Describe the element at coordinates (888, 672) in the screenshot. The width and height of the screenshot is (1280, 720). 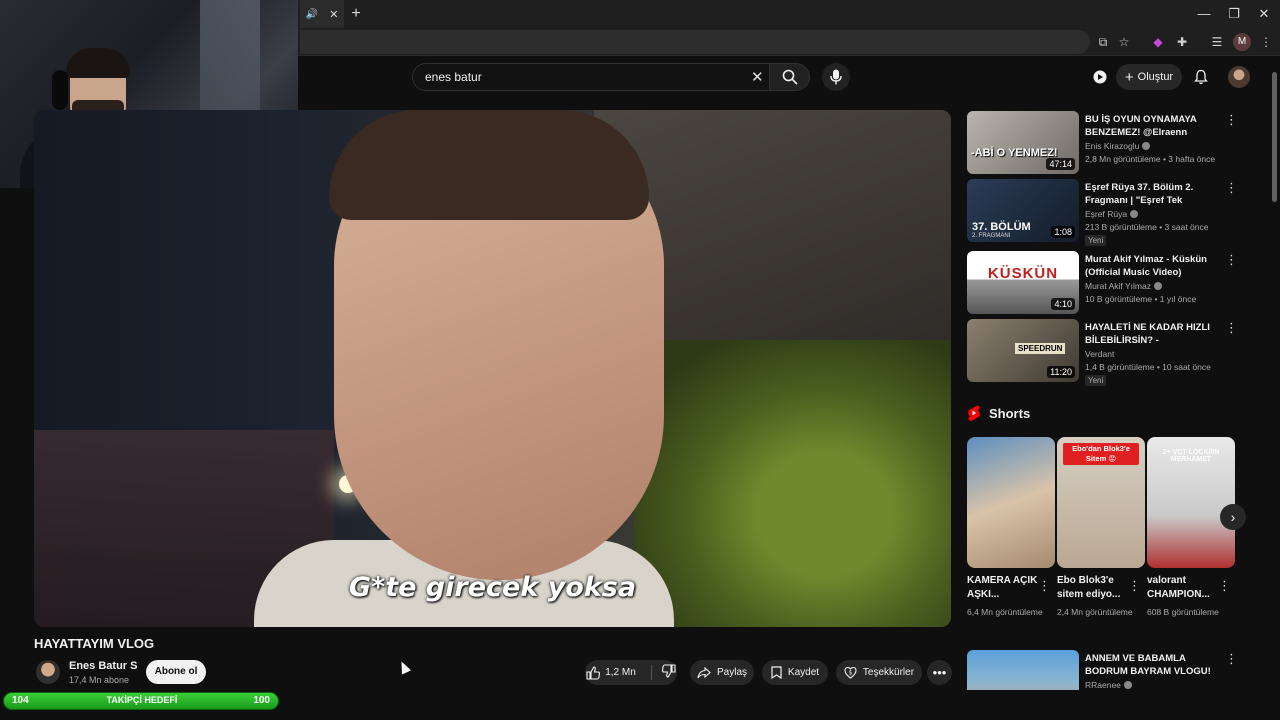
I see `thanks-label: Teşekkürler` at that location.